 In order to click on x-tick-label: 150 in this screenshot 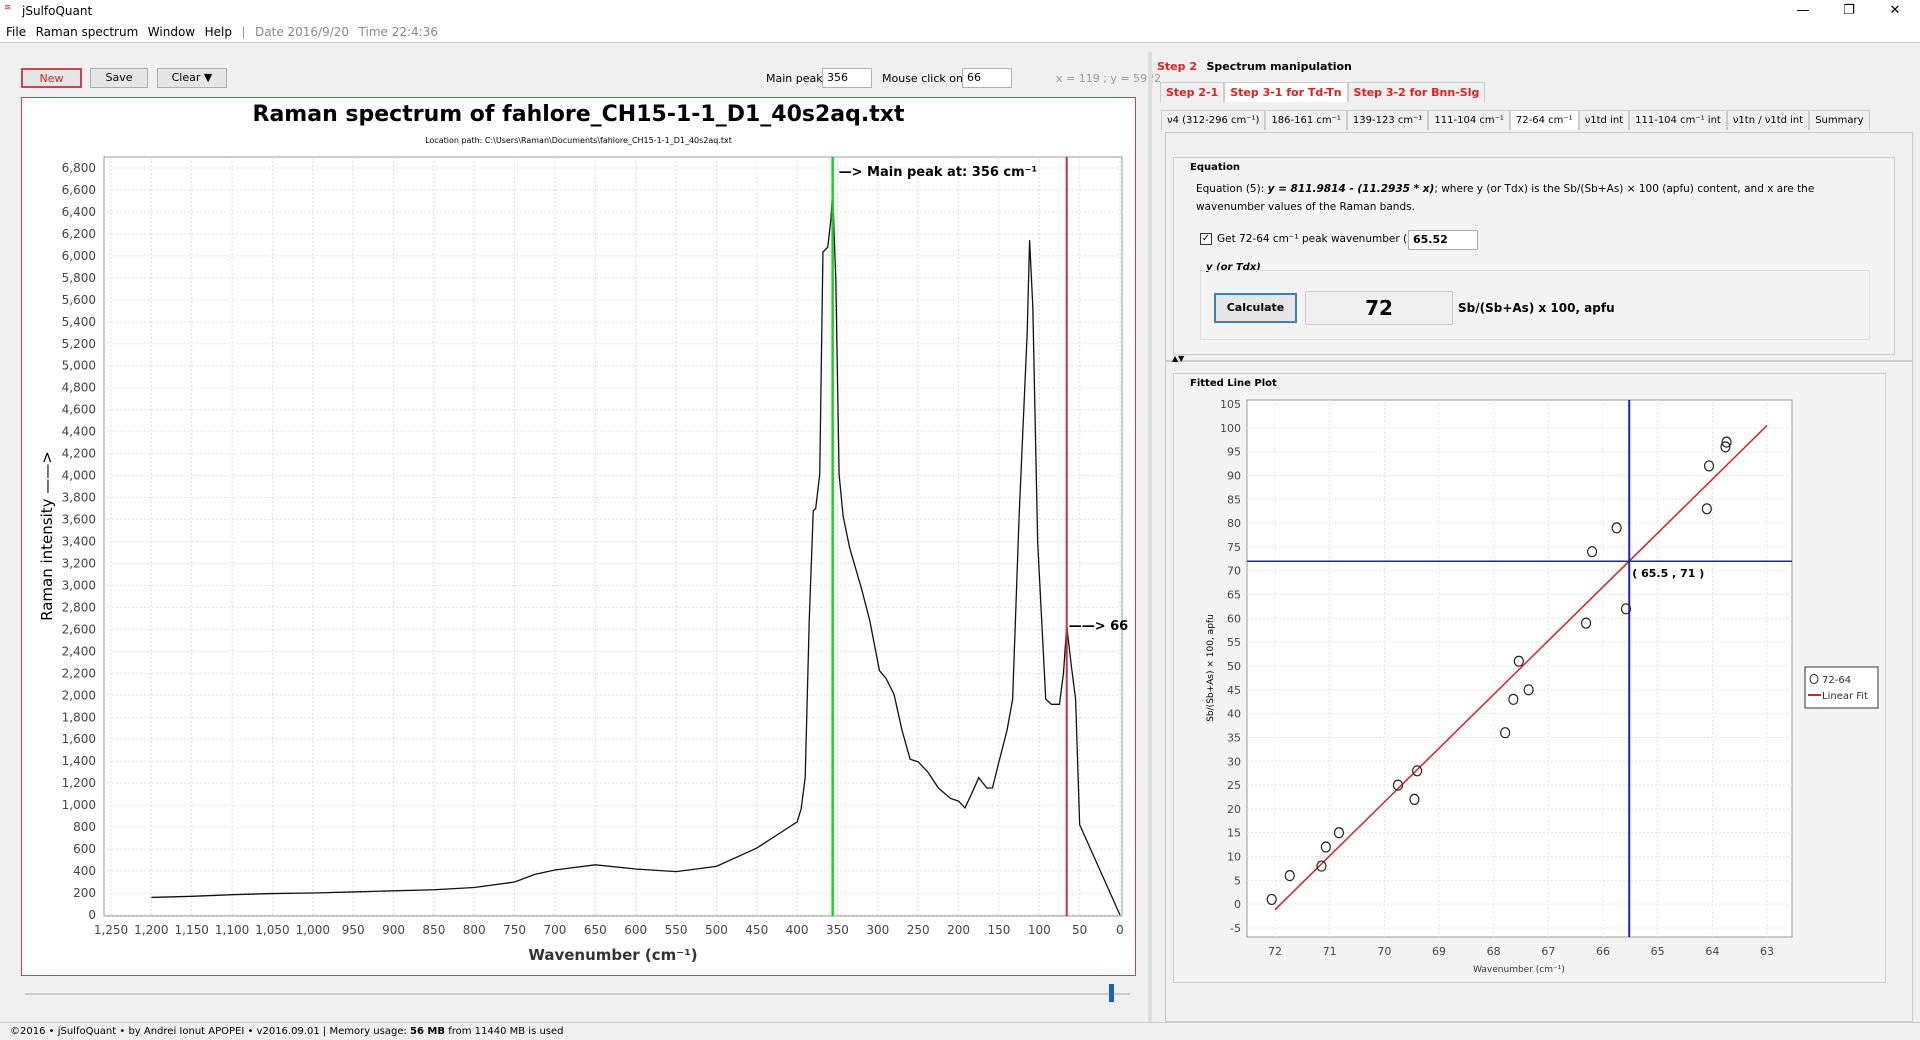, I will do `click(998, 930)`.